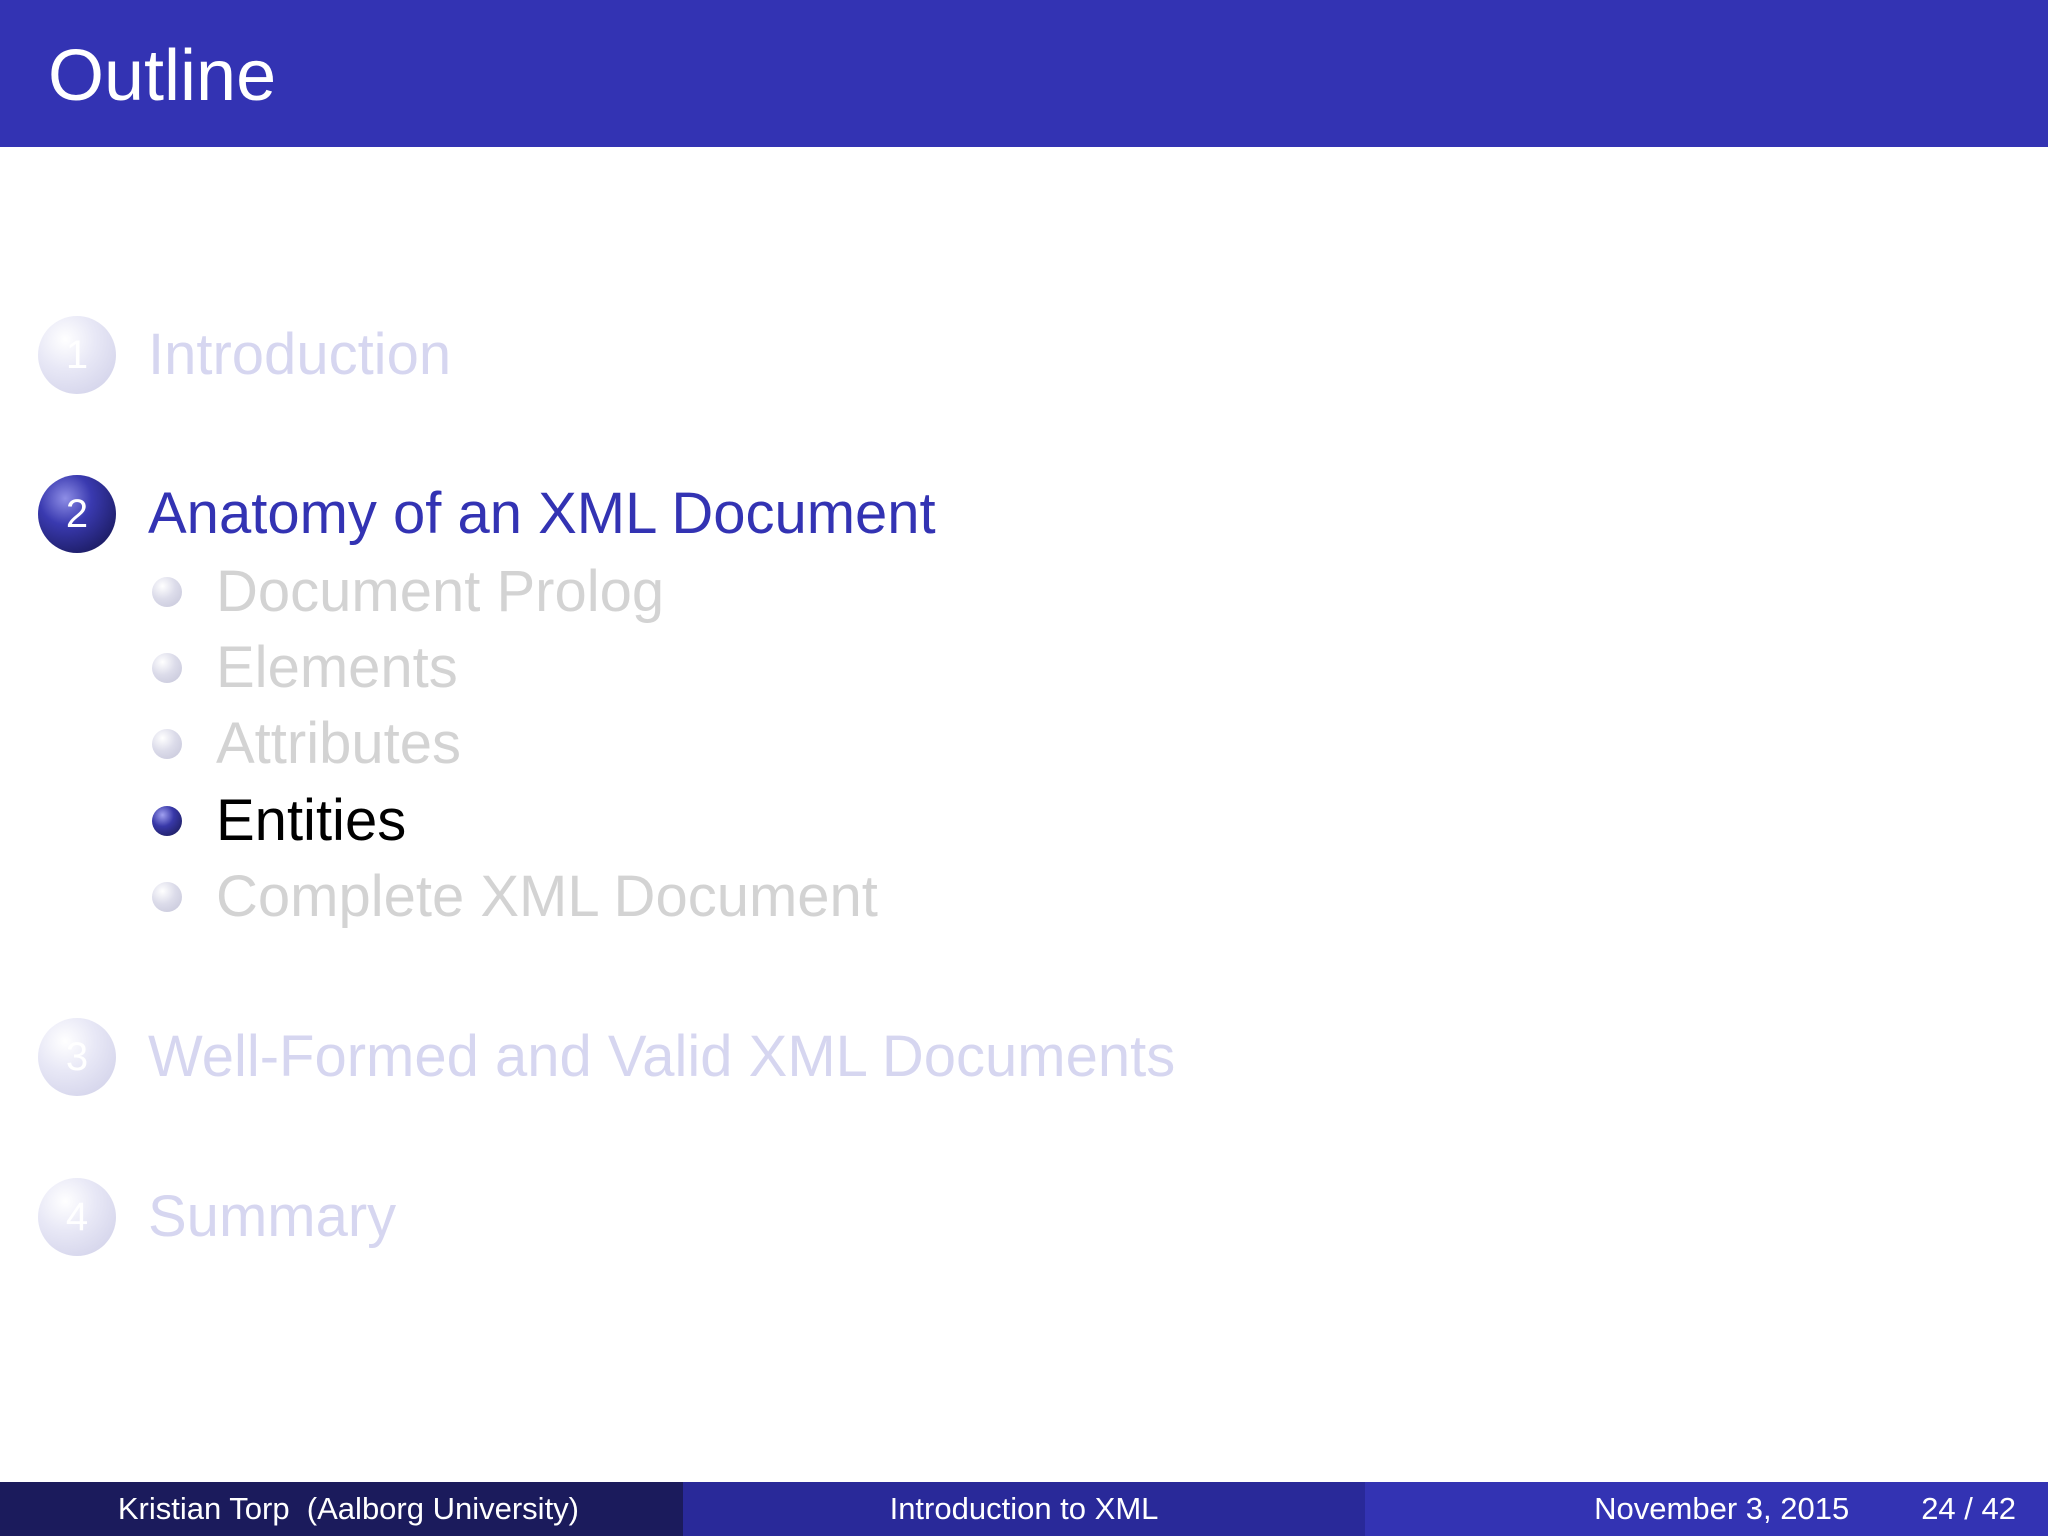 This screenshot has width=2048, height=1536. What do you see at coordinates (162, 76) in the screenshot?
I see `slide-title: Outline` at bounding box center [162, 76].